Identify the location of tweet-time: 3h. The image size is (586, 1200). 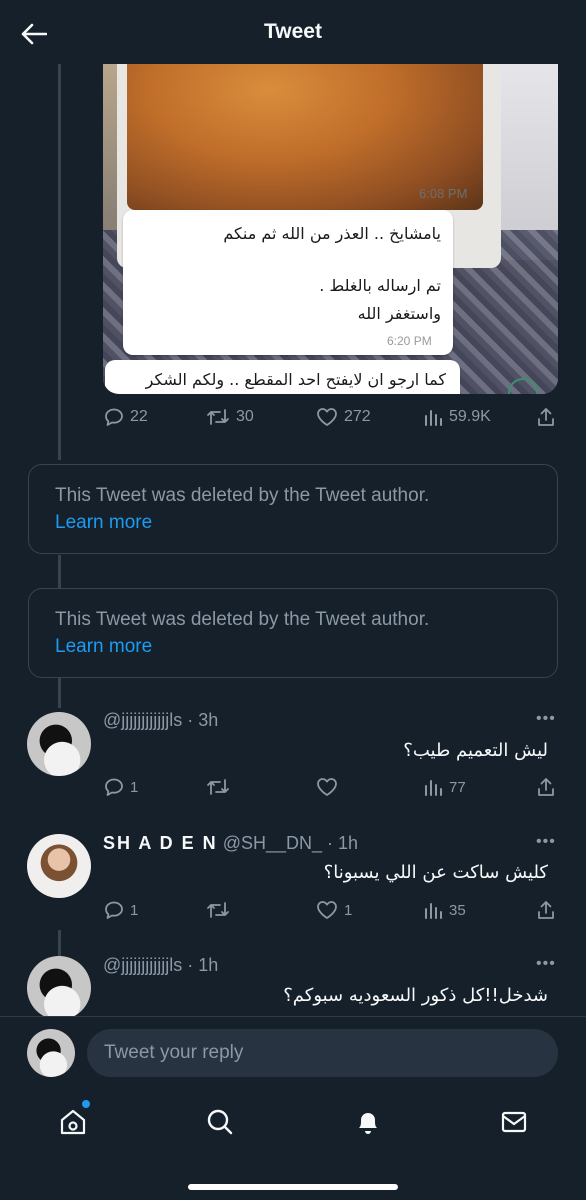
(208, 720).